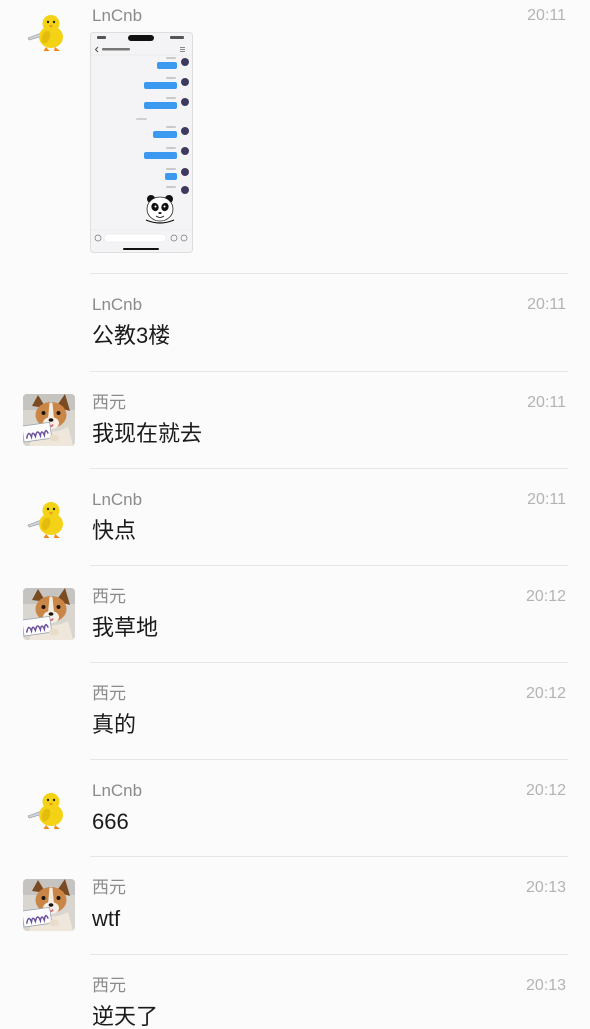 The width and height of the screenshot is (590, 1029). I want to click on message-text: 真的, so click(114, 724).